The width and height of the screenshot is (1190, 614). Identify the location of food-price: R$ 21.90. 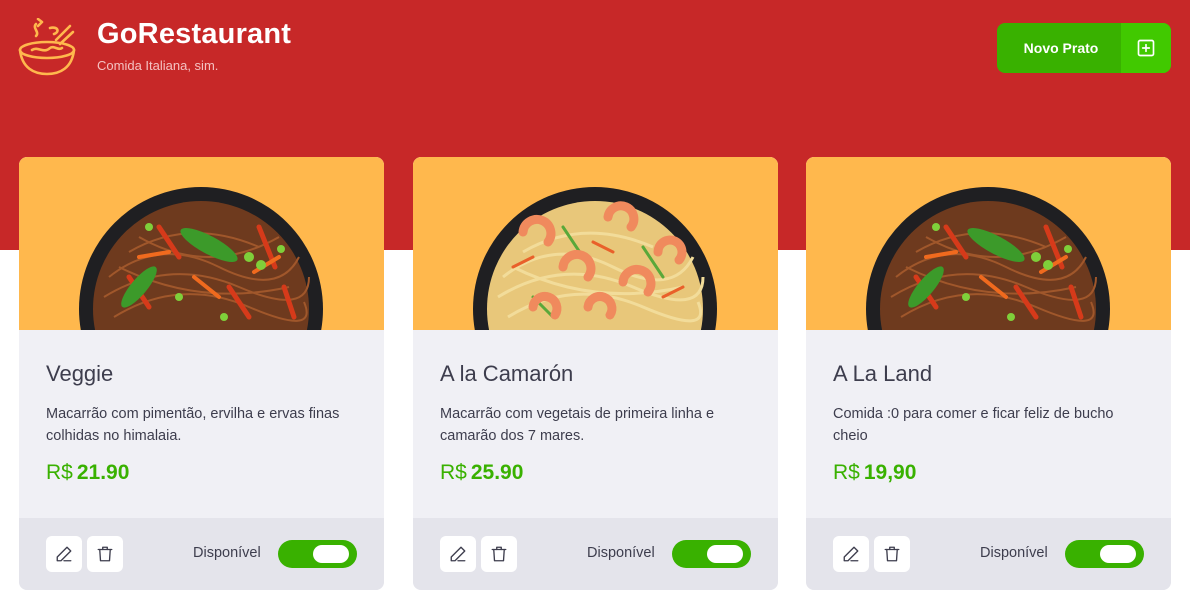
(87, 473).